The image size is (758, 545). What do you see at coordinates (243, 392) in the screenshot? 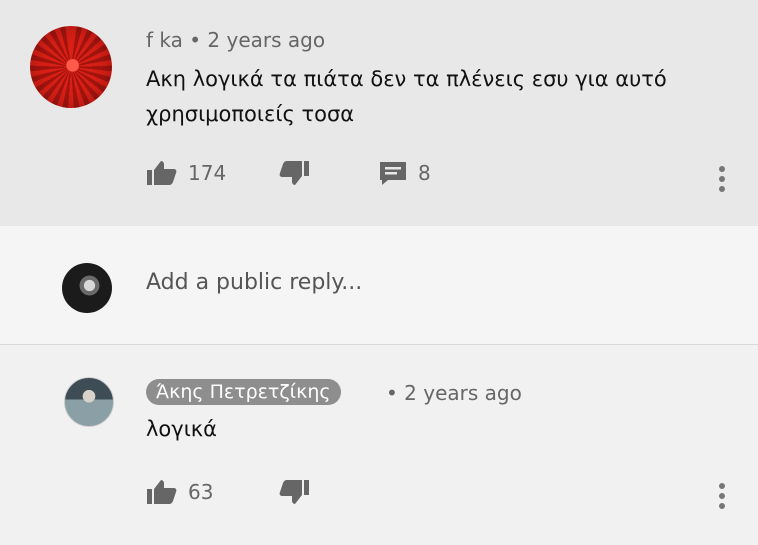
I see `author-badge: Άκης Πετρετζίκης` at bounding box center [243, 392].